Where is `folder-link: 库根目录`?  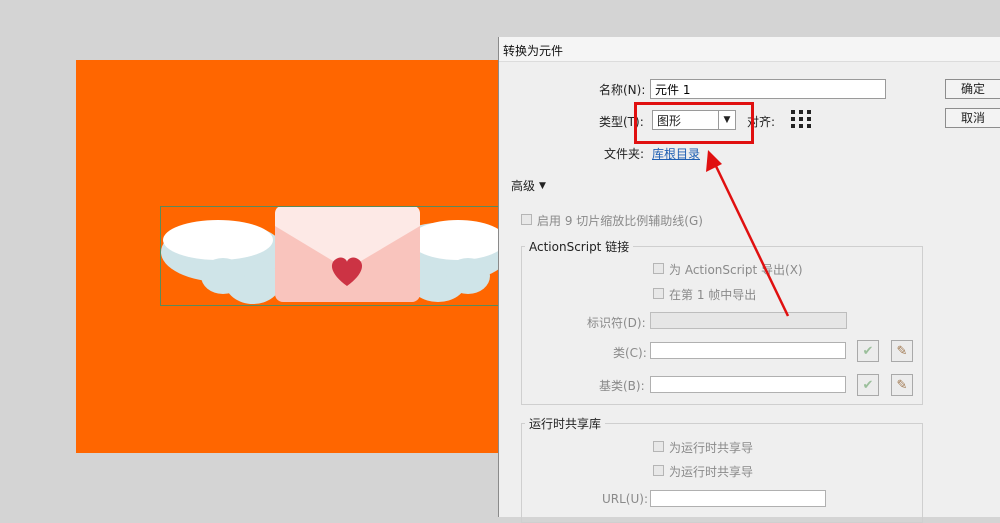
folder-link: 库根目录 is located at coordinates (676, 153).